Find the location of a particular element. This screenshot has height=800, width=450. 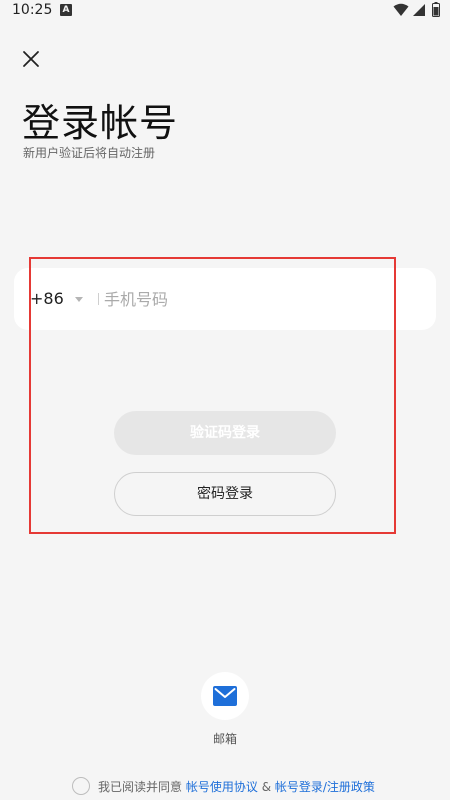

agreement-prefix: 我已阅读并同意 is located at coordinates (140, 787).